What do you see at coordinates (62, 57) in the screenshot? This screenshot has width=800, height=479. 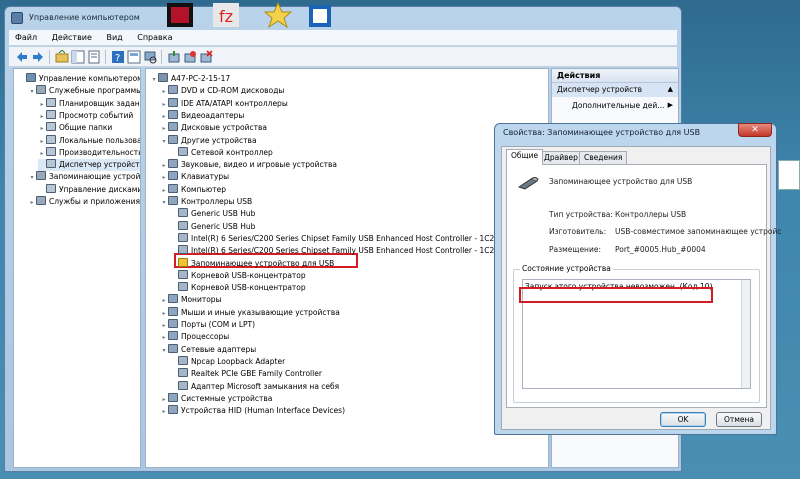 I see `up-folder-icon` at bounding box center [62, 57].